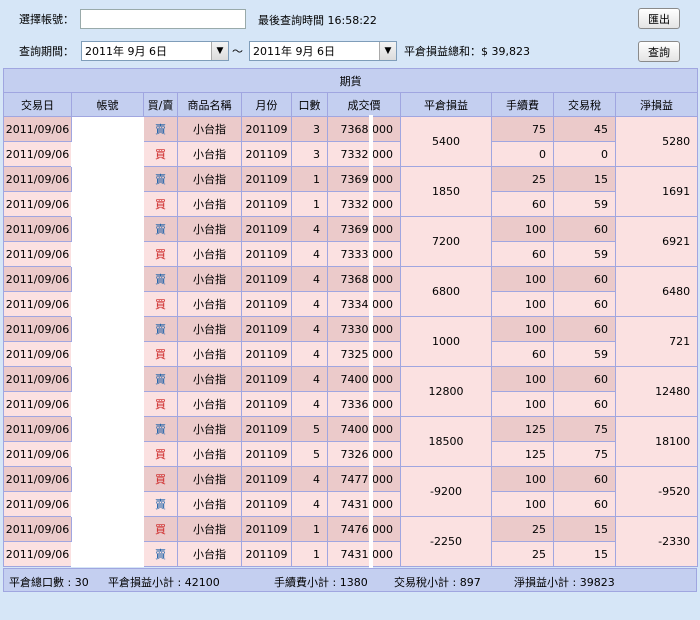  Describe the element at coordinates (350, 80) in the screenshot. I see `table-caption: 期貨` at that location.